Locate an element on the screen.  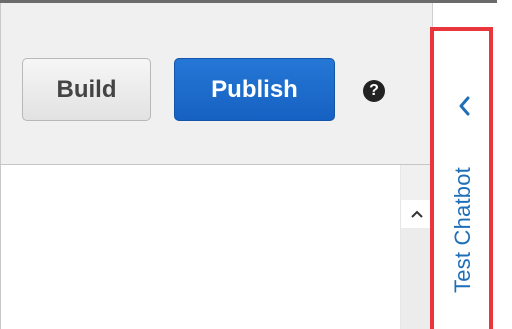
vertical-scrollbar is located at coordinates (416, 247).